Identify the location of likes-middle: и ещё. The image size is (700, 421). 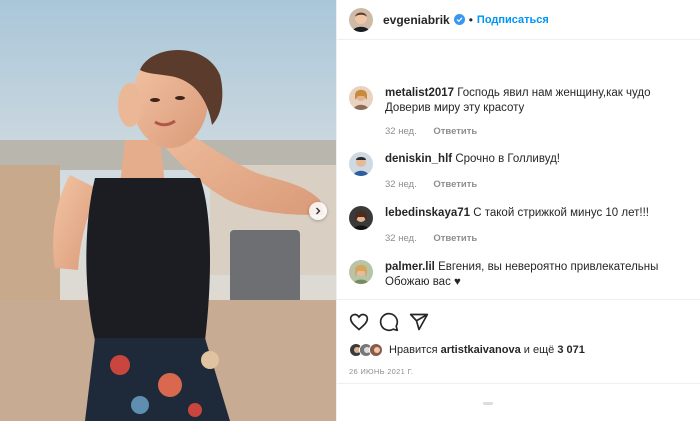
(539, 350).